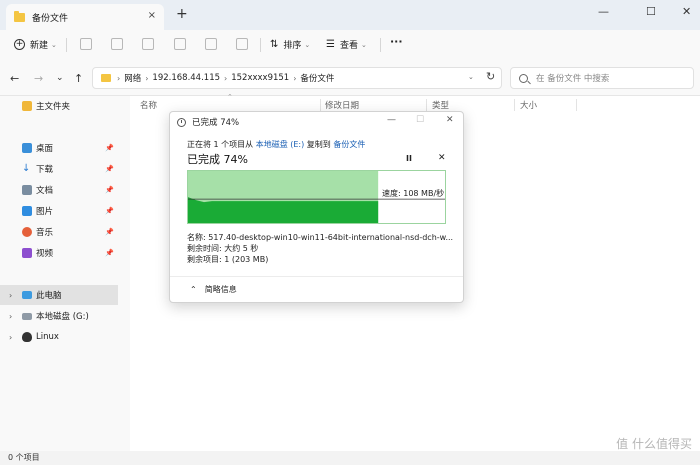 This screenshot has width=700, height=465. Describe the element at coordinates (213, 289) in the screenshot. I see `fewer-details-button: ⌃ 简略信息` at that location.